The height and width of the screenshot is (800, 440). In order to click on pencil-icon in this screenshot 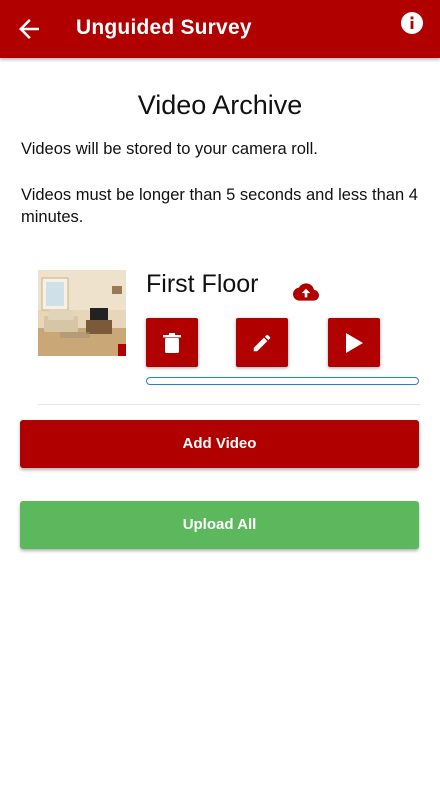, I will do `click(262, 342)`.